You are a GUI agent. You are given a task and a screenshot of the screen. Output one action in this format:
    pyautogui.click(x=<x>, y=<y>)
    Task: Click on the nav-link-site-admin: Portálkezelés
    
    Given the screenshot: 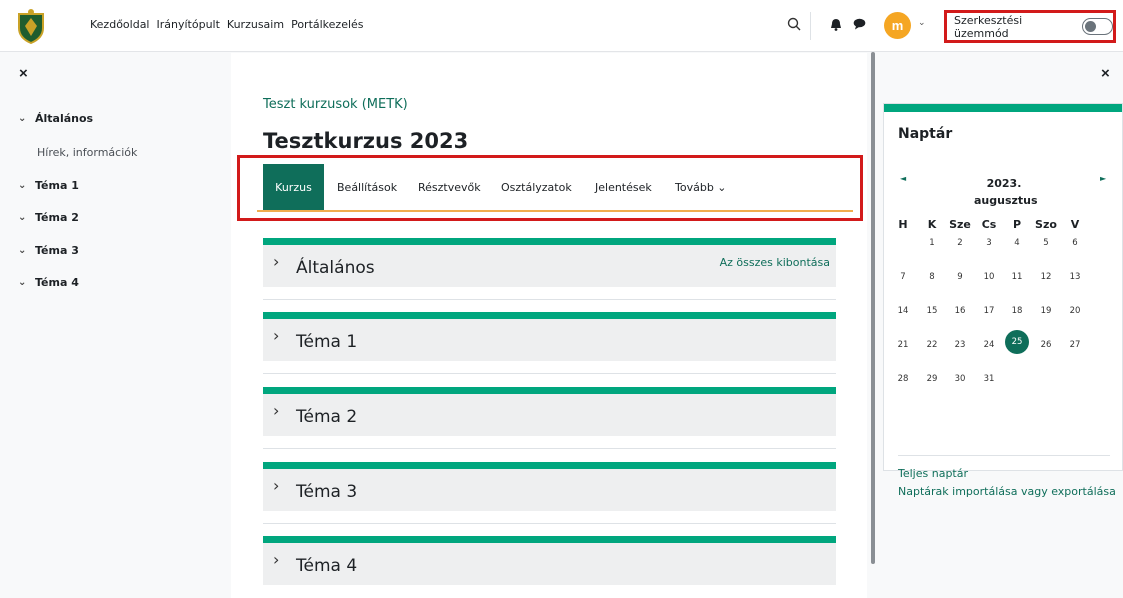 What is the action you would take?
    pyautogui.click(x=327, y=24)
    